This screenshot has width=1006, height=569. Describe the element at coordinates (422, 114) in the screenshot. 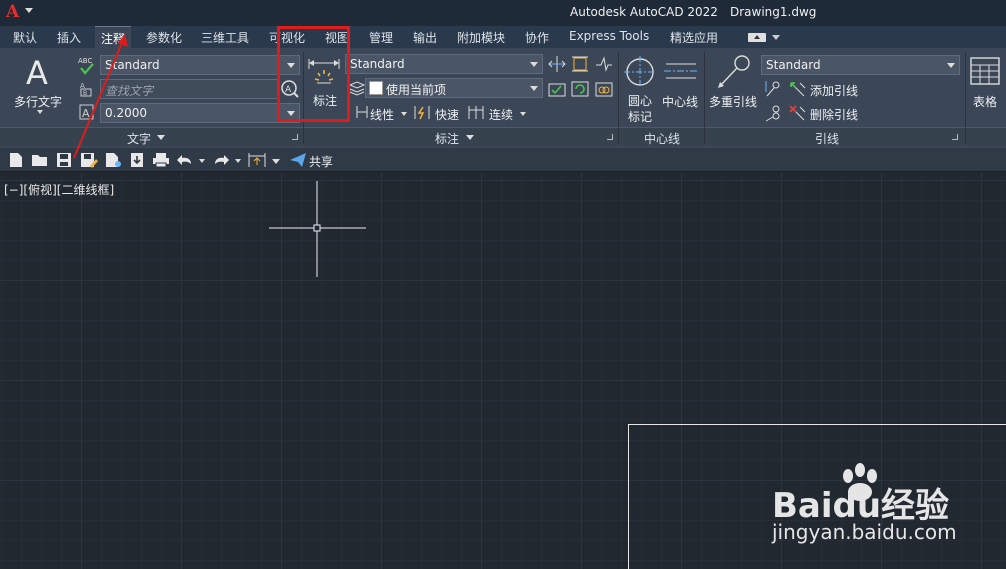

I see `quick-dim-icon` at that location.